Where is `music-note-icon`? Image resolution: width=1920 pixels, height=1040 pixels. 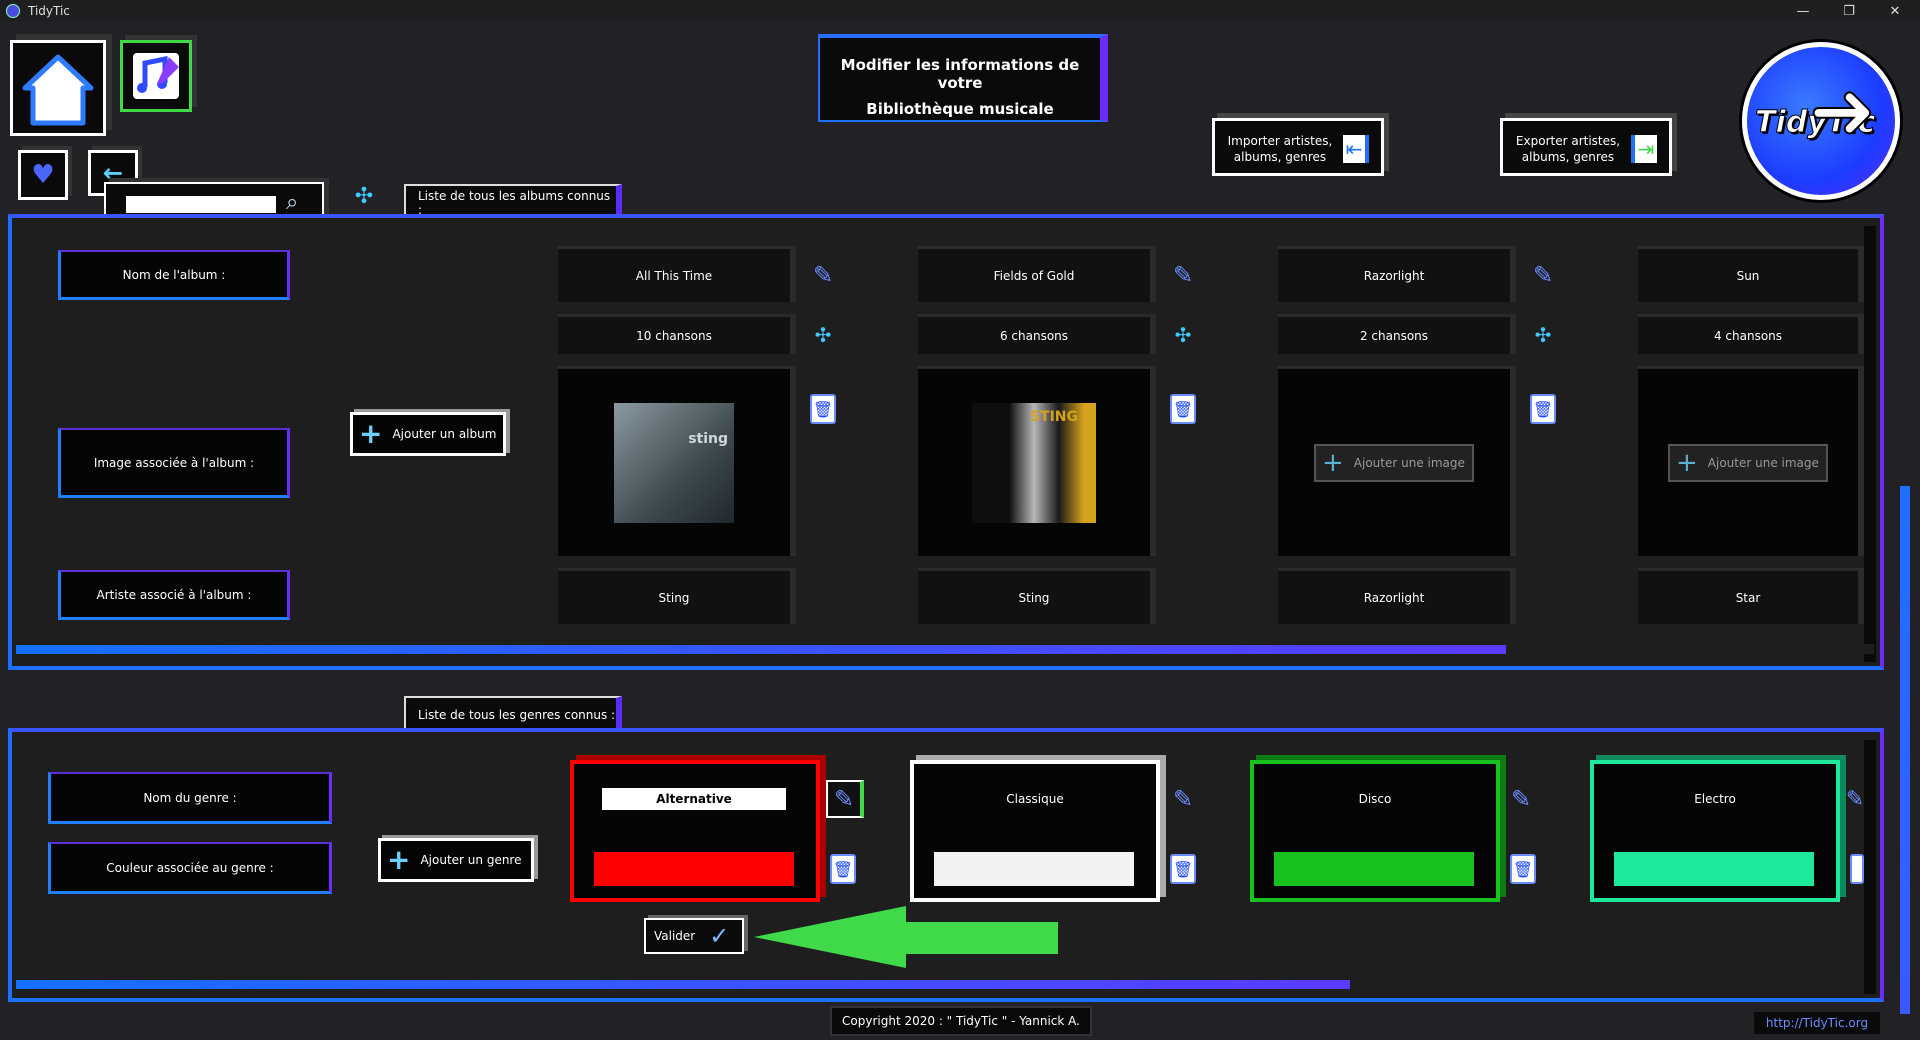
music-note-icon is located at coordinates (156, 76).